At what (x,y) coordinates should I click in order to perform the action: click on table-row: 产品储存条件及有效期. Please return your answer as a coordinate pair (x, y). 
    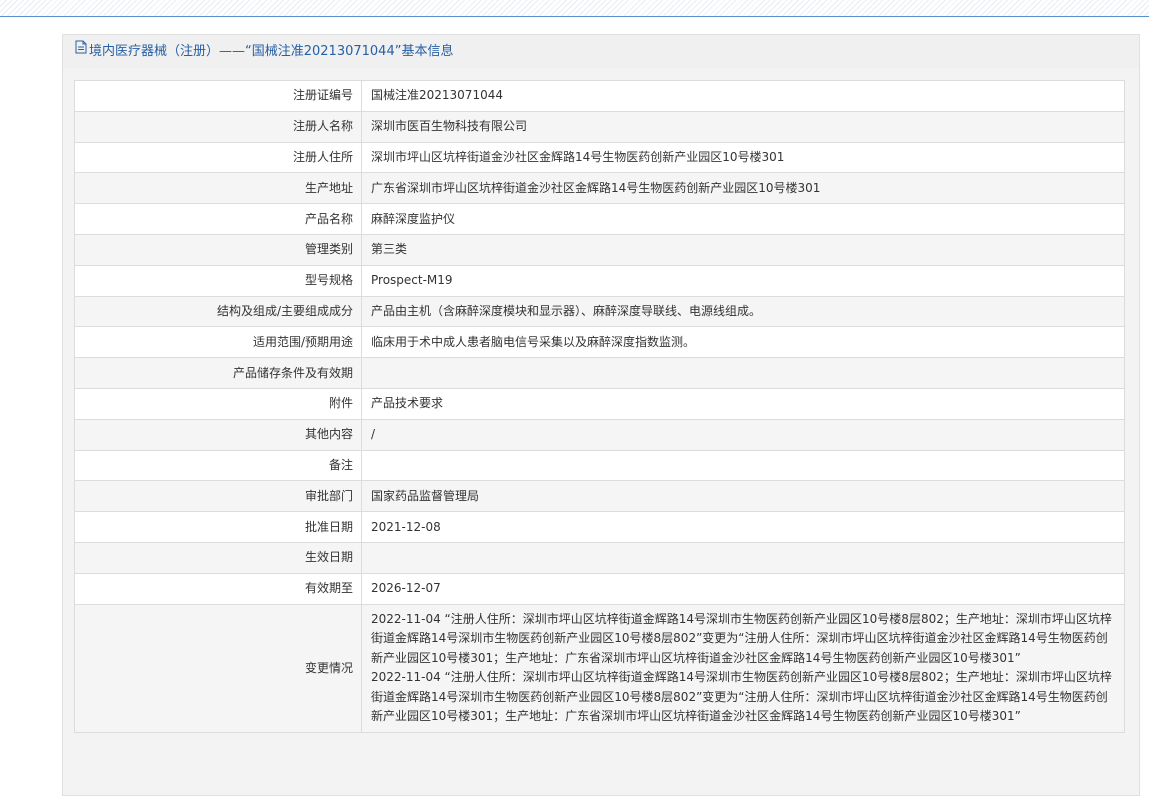
    Looking at the image, I should click on (599, 373).